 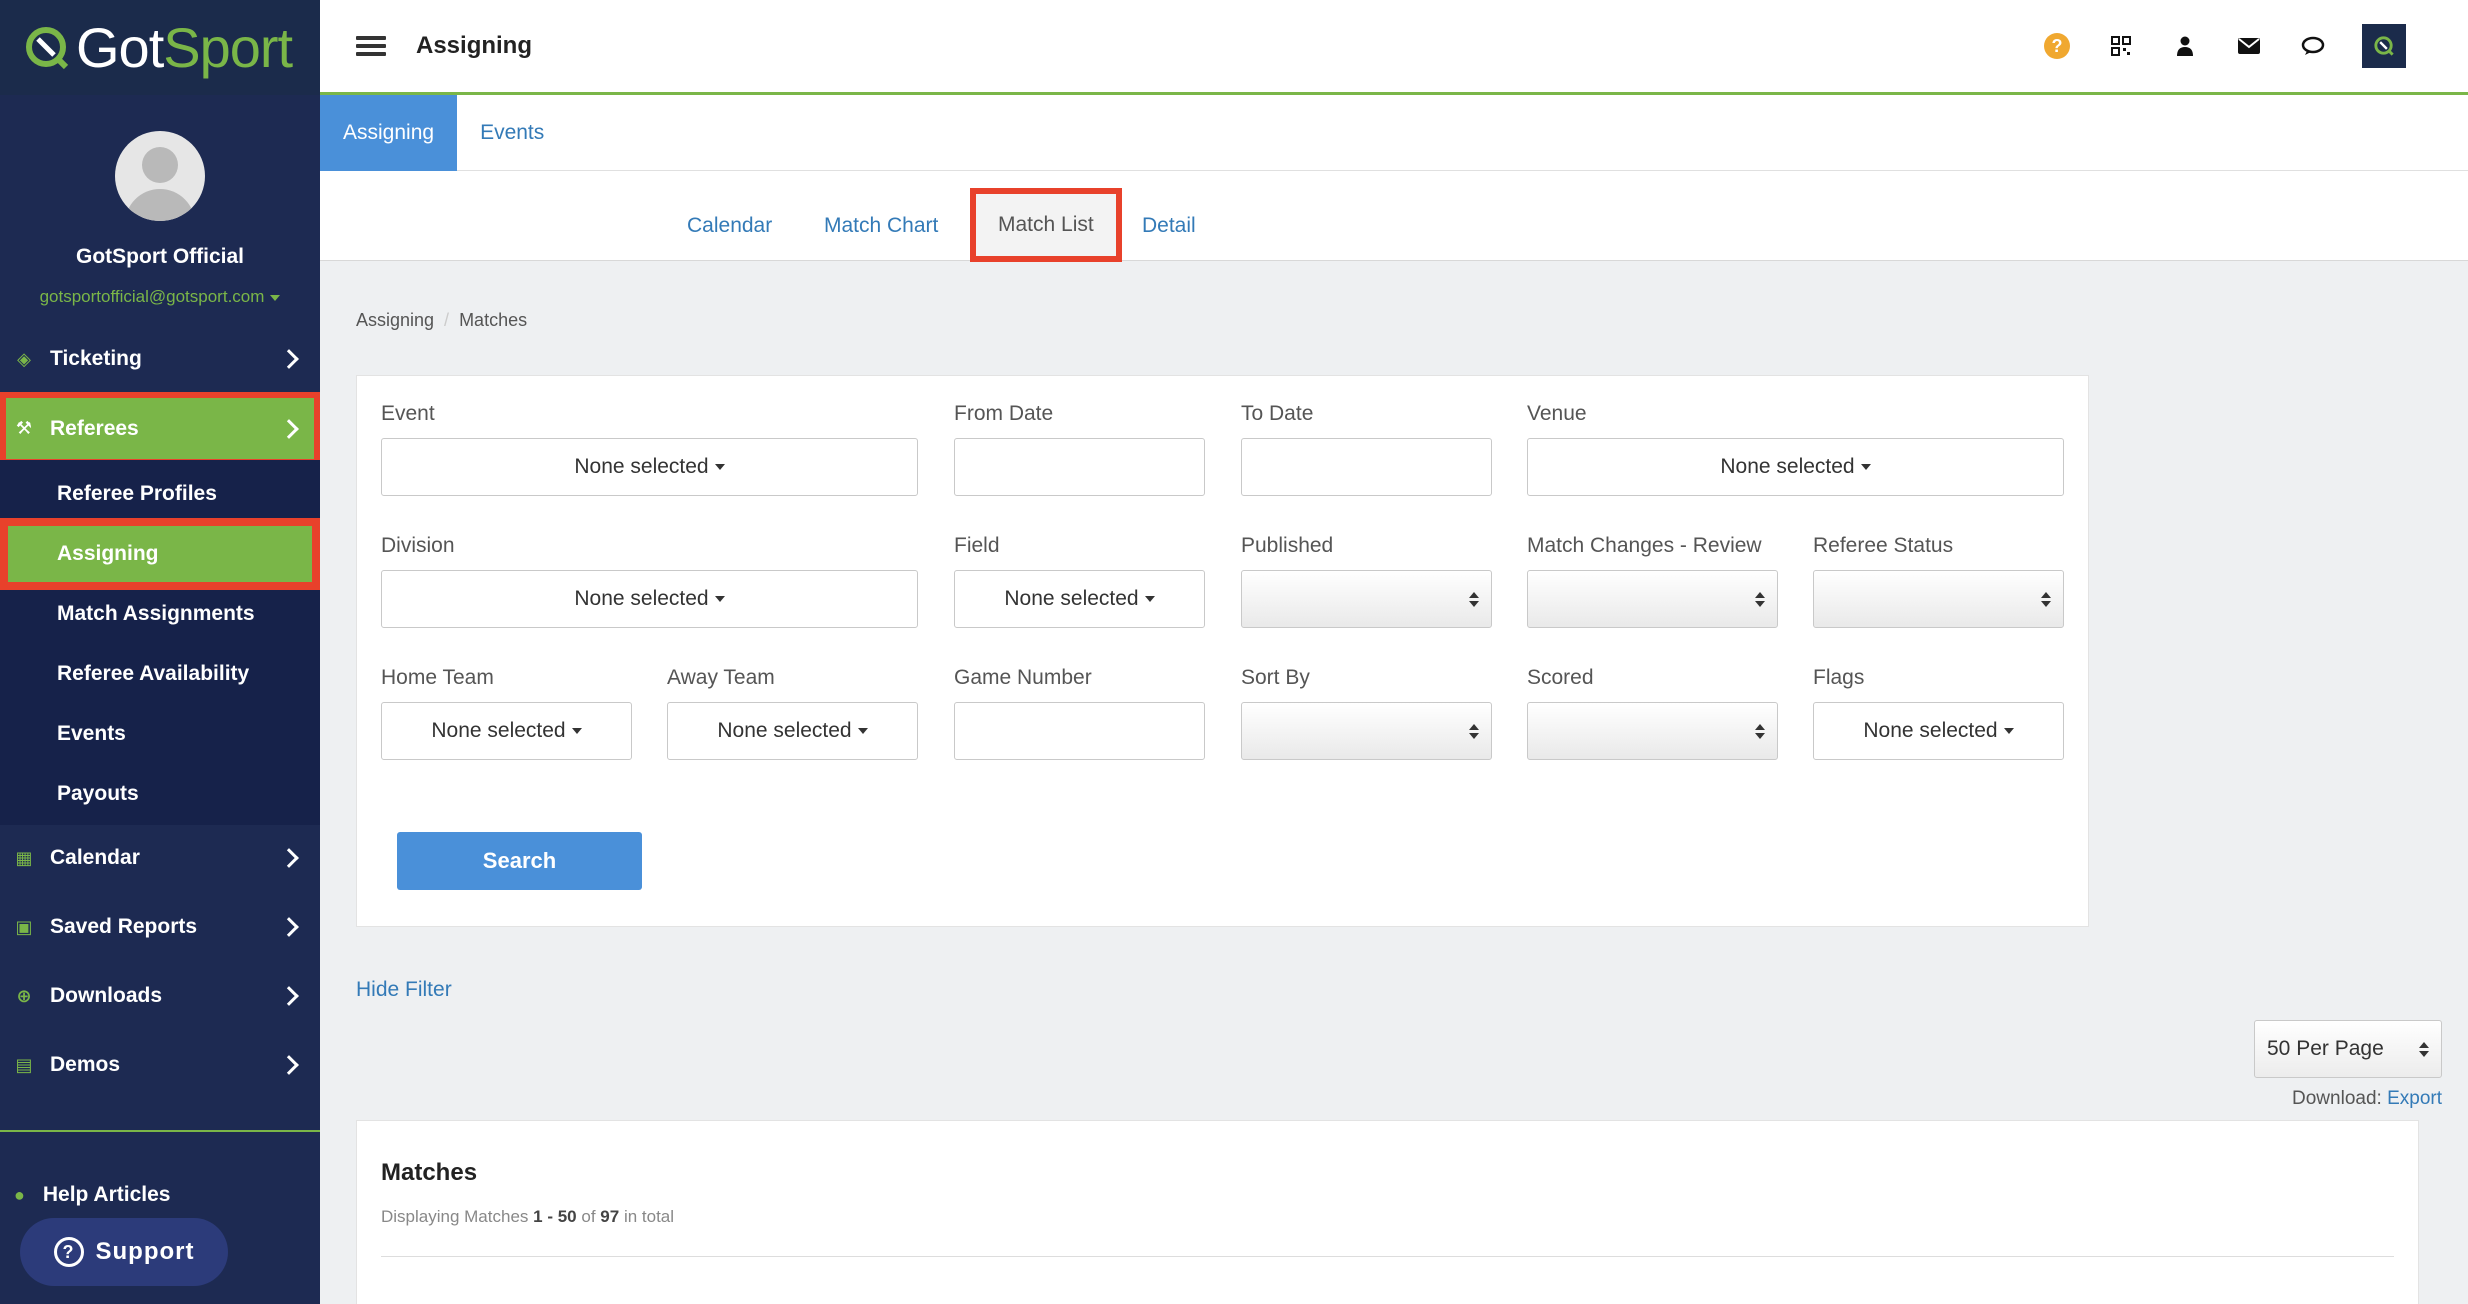 What do you see at coordinates (512, 133) in the screenshot?
I see `tab-events: Events` at bounding box center [512, 133].